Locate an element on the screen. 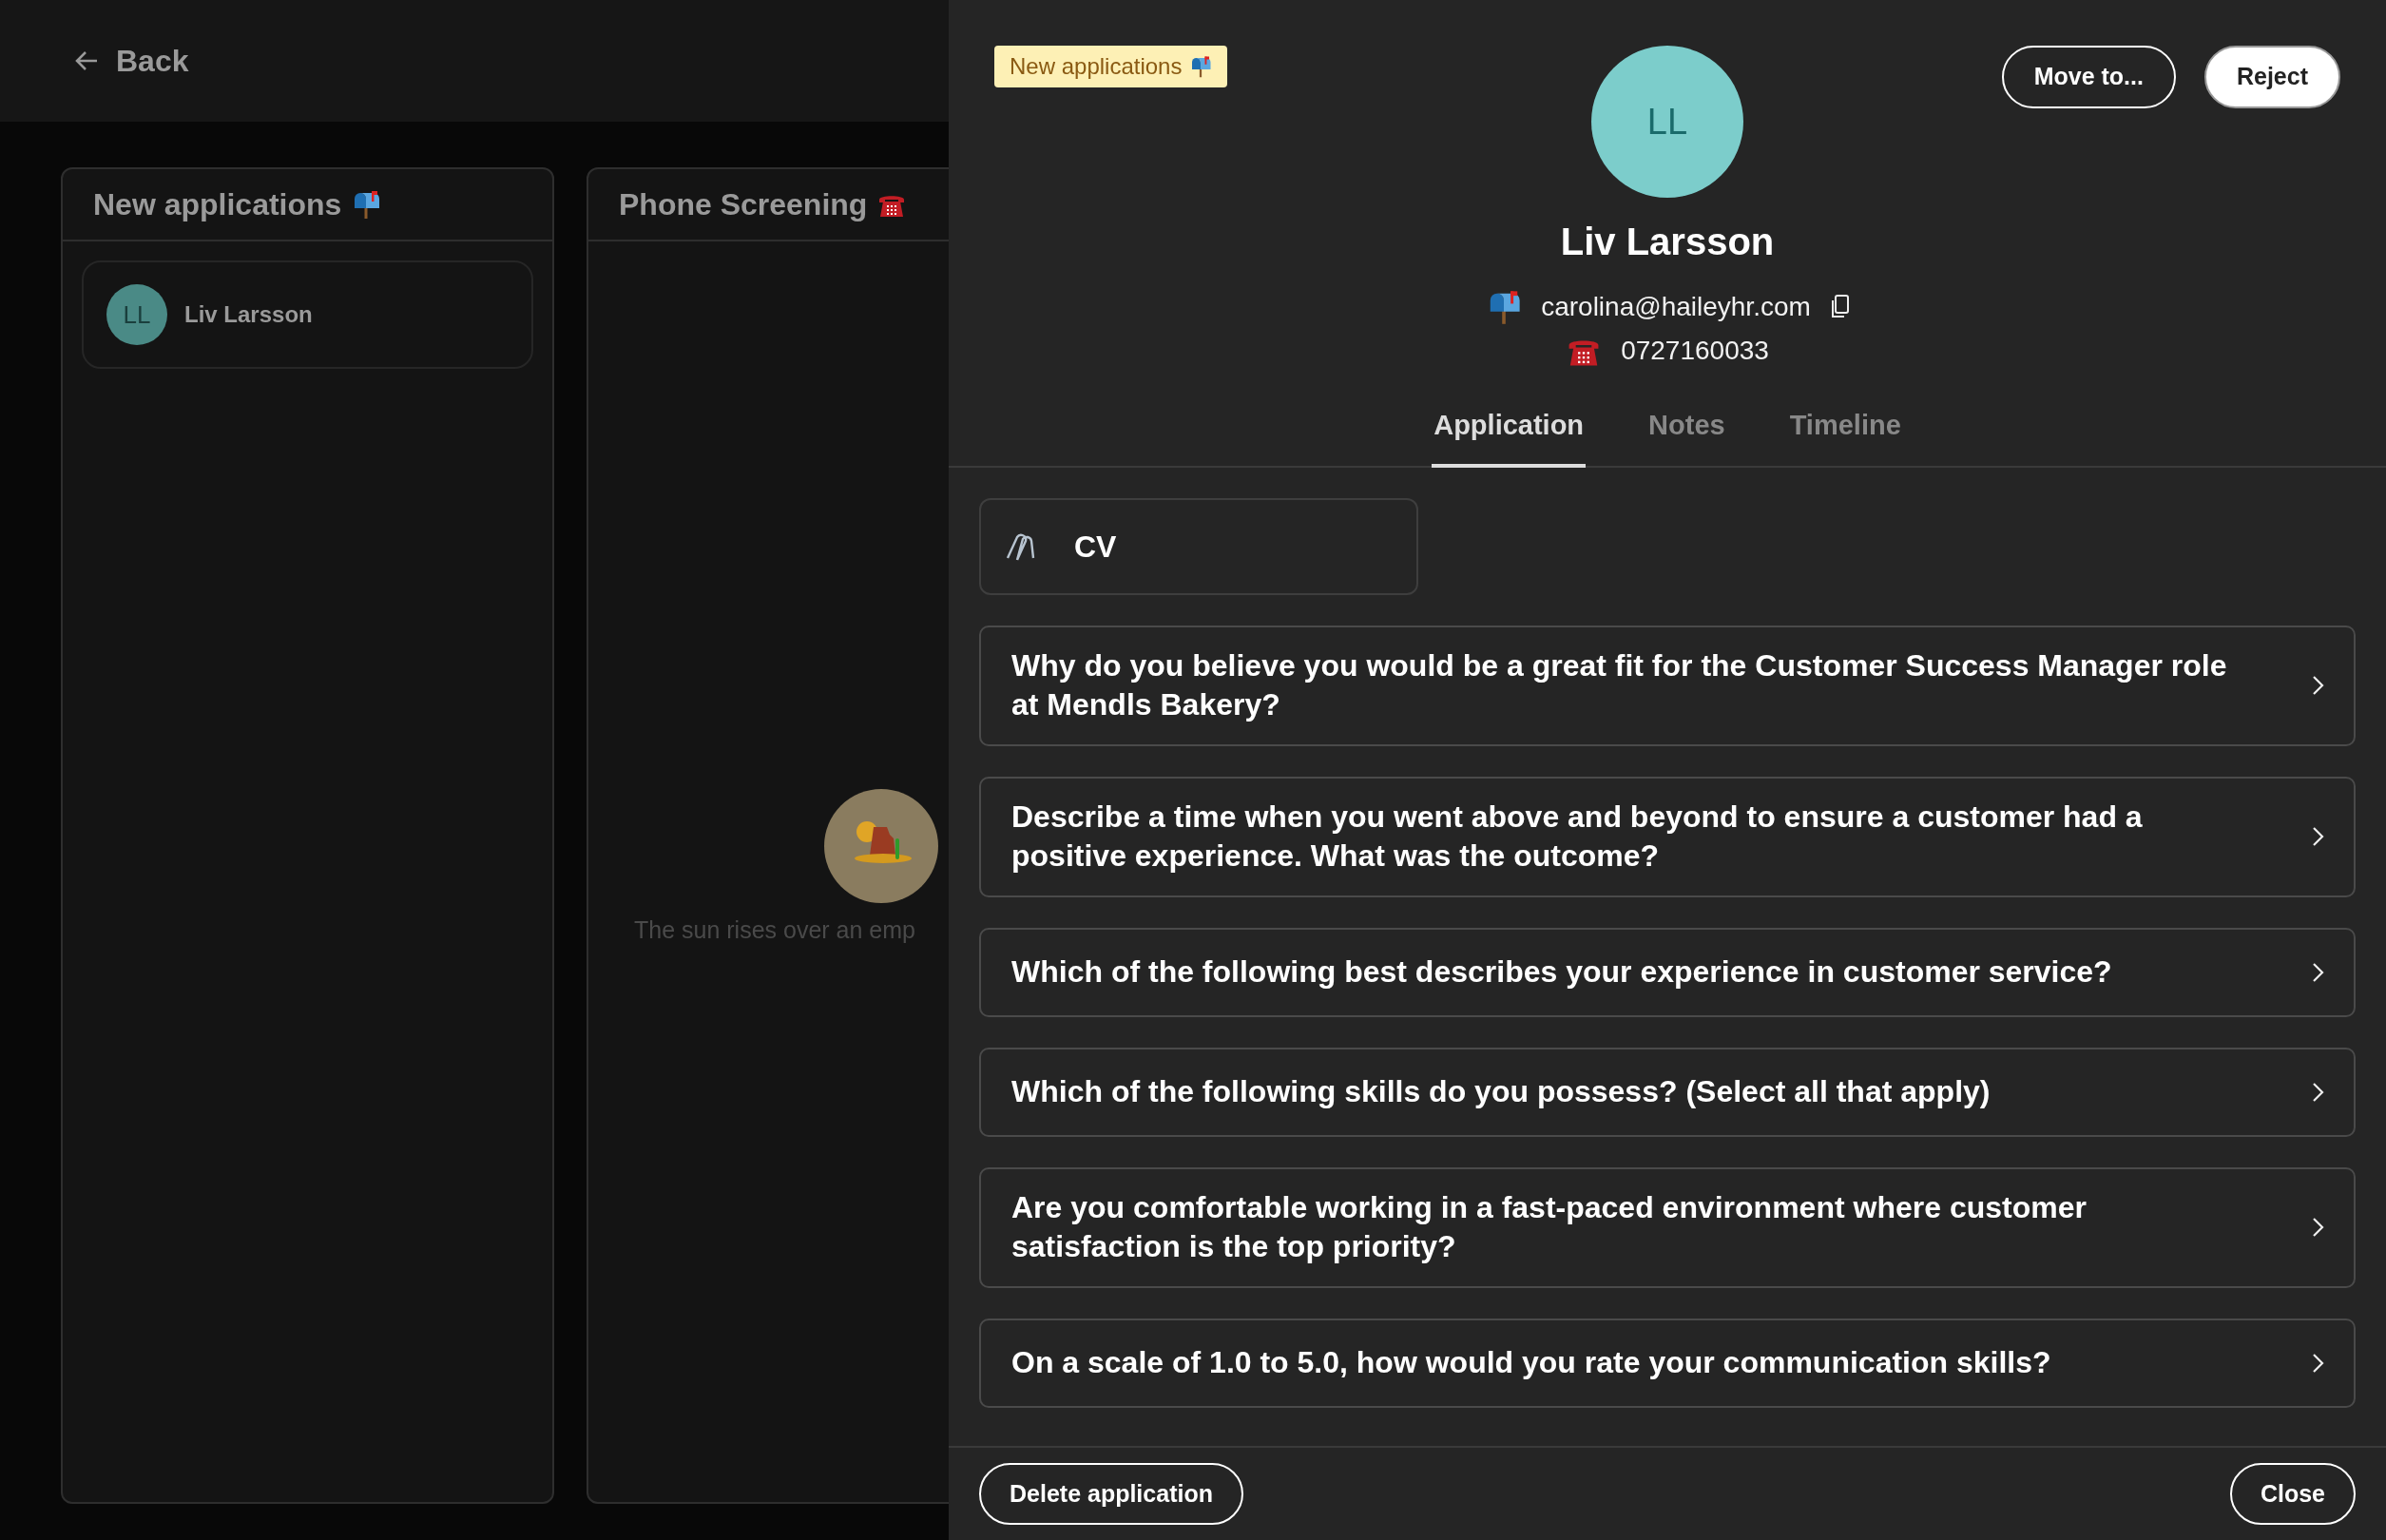  question-card: On a scale of 1.0 to 5.0, how would you rate your communication skills? is located at coordinates (1667, 1364).